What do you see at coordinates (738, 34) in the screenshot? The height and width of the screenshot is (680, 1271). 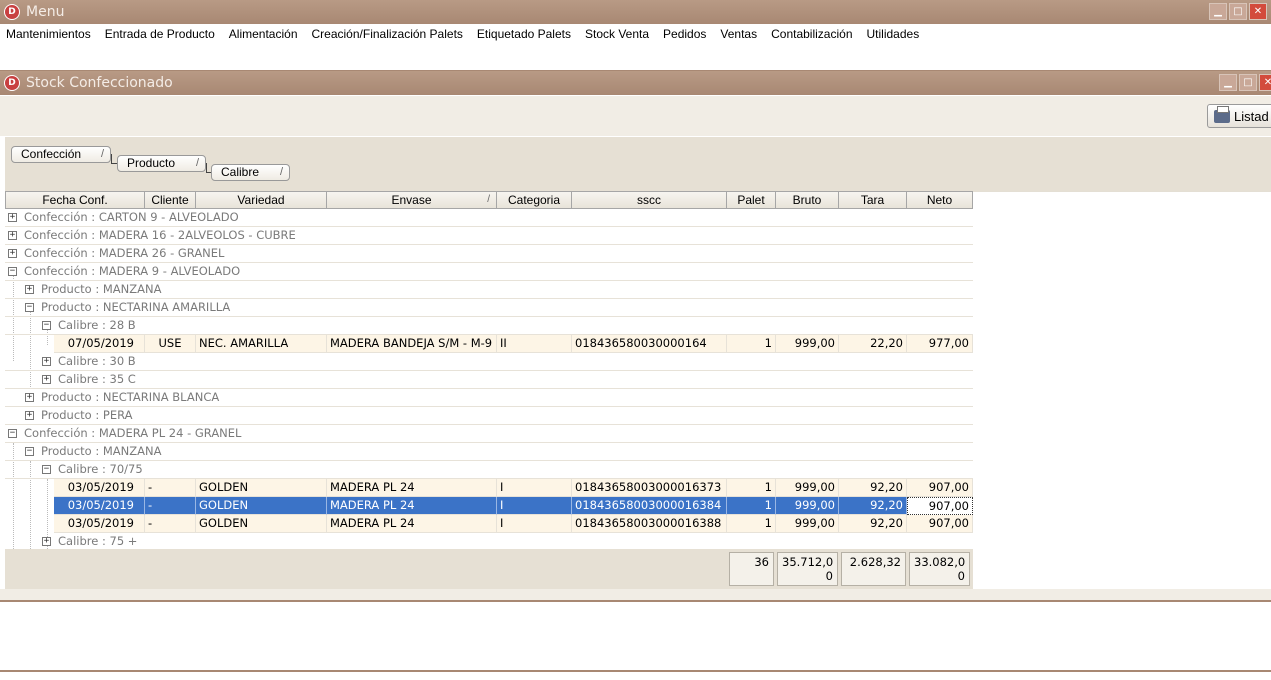 I see `menu-item-ventas: Ventas` at bounding box center [738, 34].